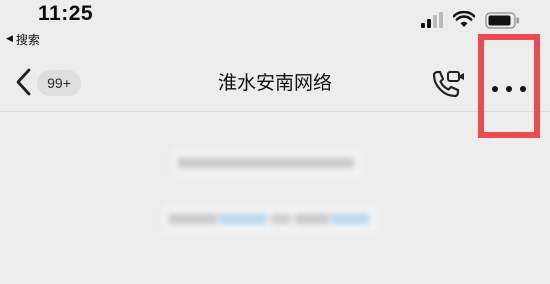 This screenshot has height=284, width=550. What do you see at coordinates (9, 38) in the screenshot?
I see `back-triangle-icon: ◀` at bounding box center [9, 38].